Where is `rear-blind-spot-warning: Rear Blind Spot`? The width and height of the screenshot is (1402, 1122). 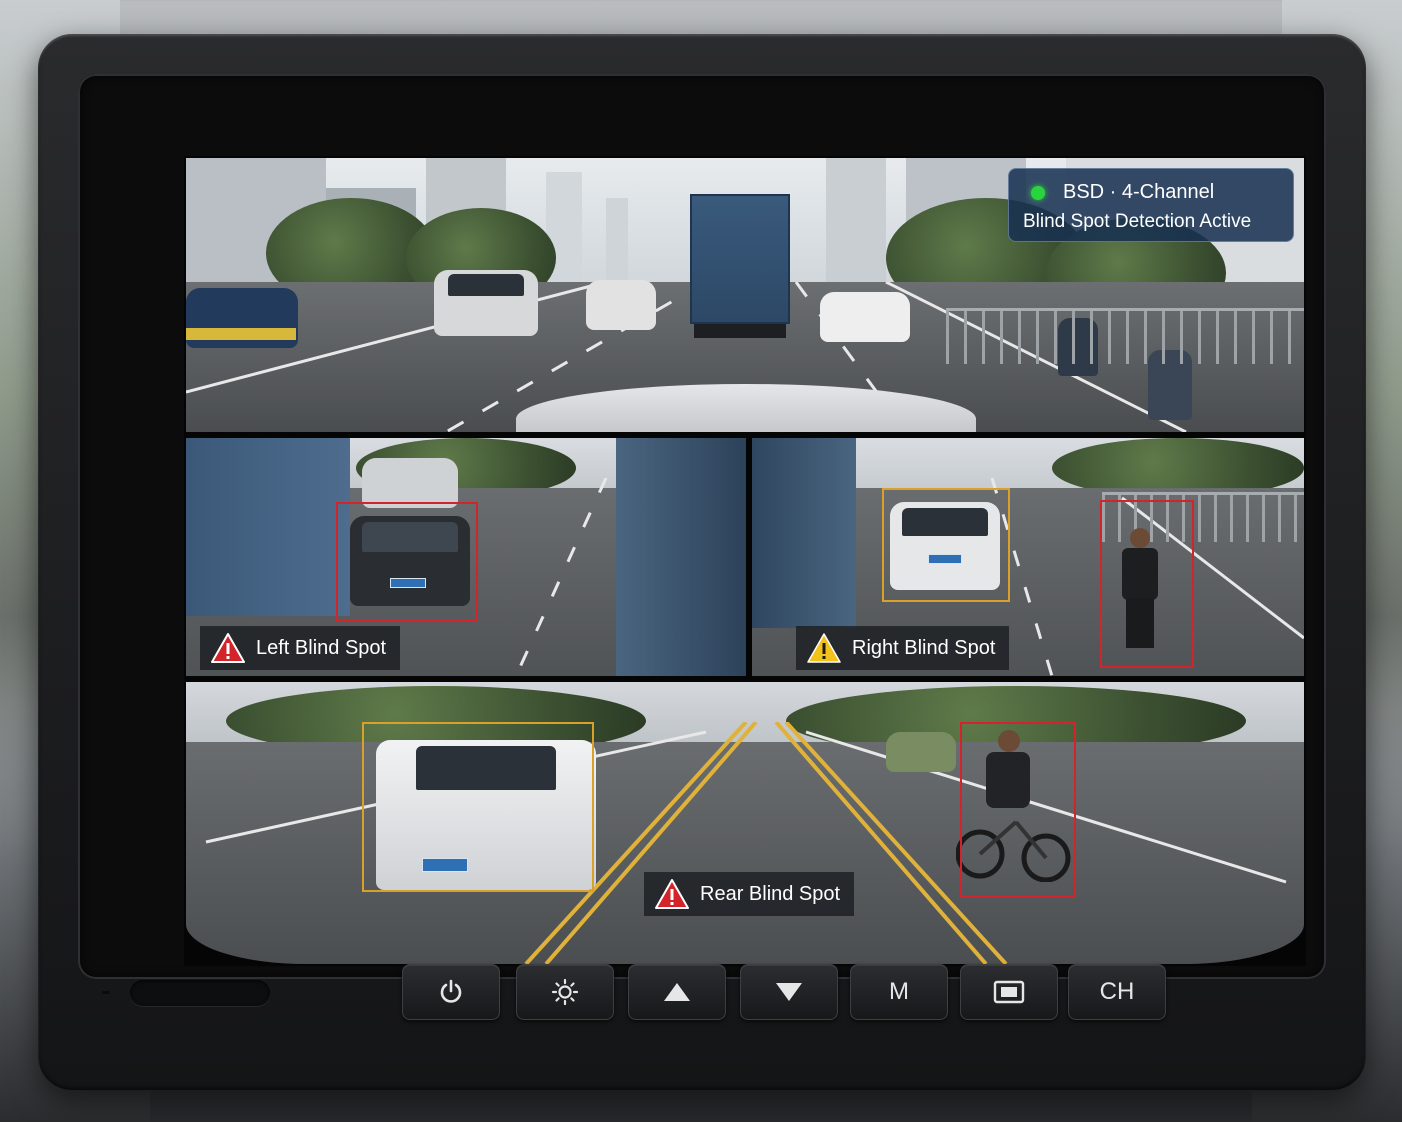
rear-blind-spot-warning: Rear Blind Spot is located at coordinates (749, 894).